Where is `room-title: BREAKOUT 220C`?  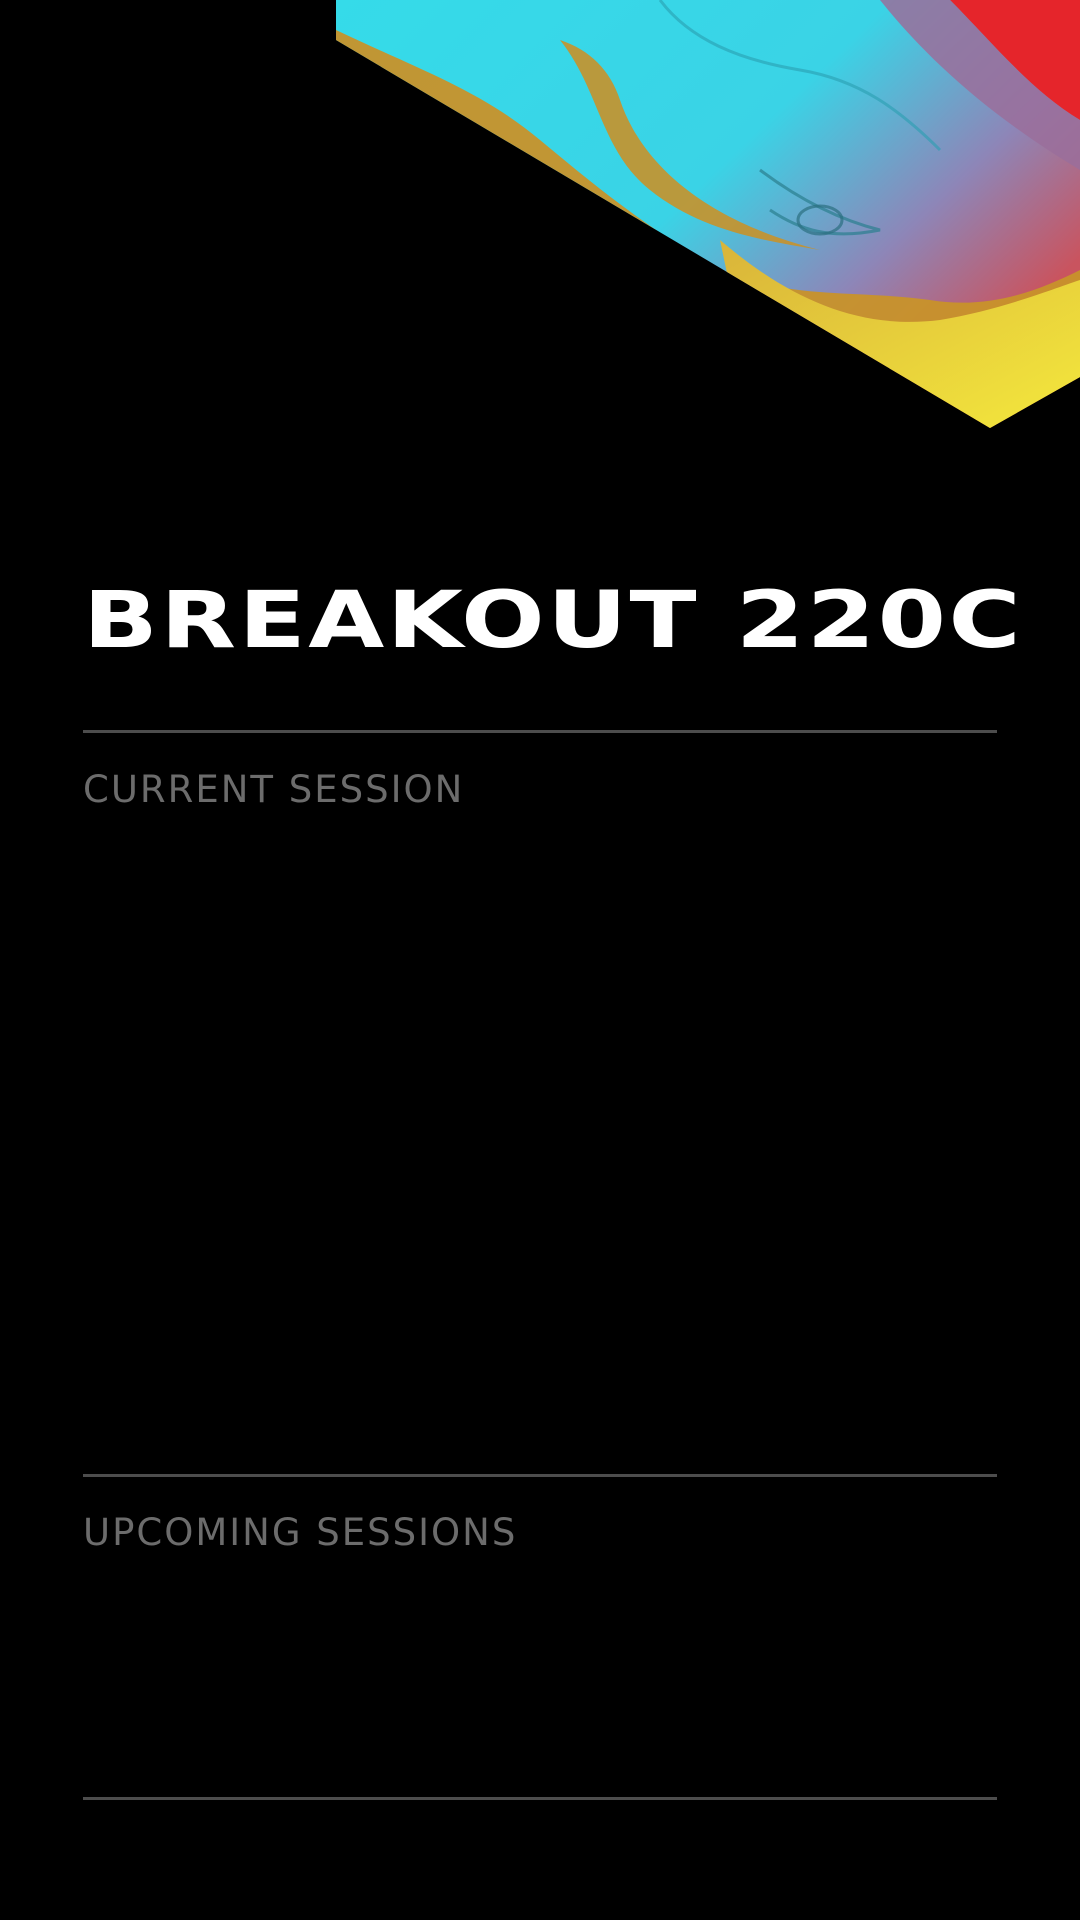 room-title: BREAKOUT 220C is located at coordinates (553, 621).